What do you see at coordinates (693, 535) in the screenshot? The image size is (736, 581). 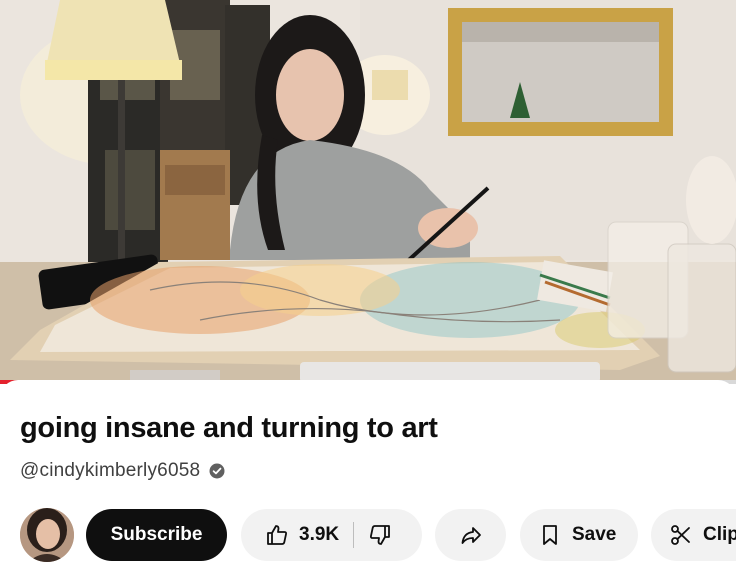 I see `clip-button: Clip` at bounding box center [693, 535].